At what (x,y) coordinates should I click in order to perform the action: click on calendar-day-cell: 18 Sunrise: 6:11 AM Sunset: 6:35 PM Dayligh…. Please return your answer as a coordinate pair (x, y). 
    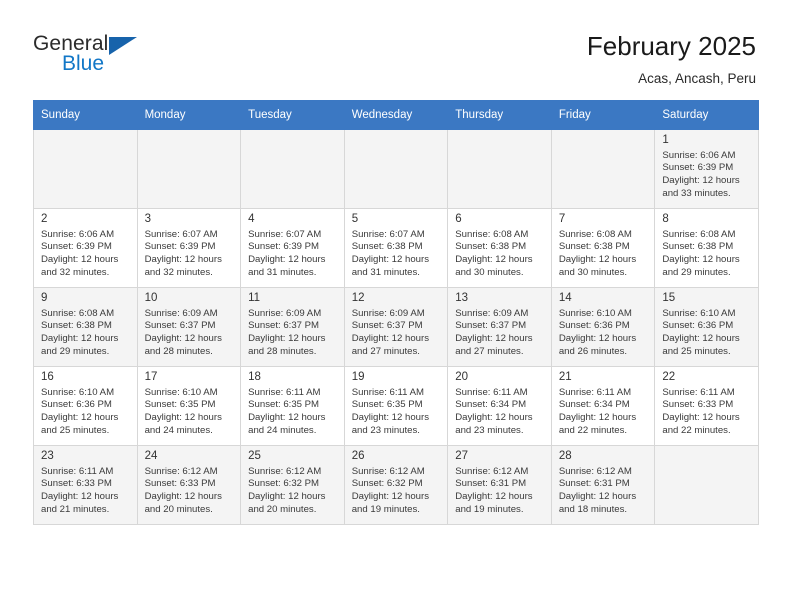
    Looking at the image, I should click on (292, 405).